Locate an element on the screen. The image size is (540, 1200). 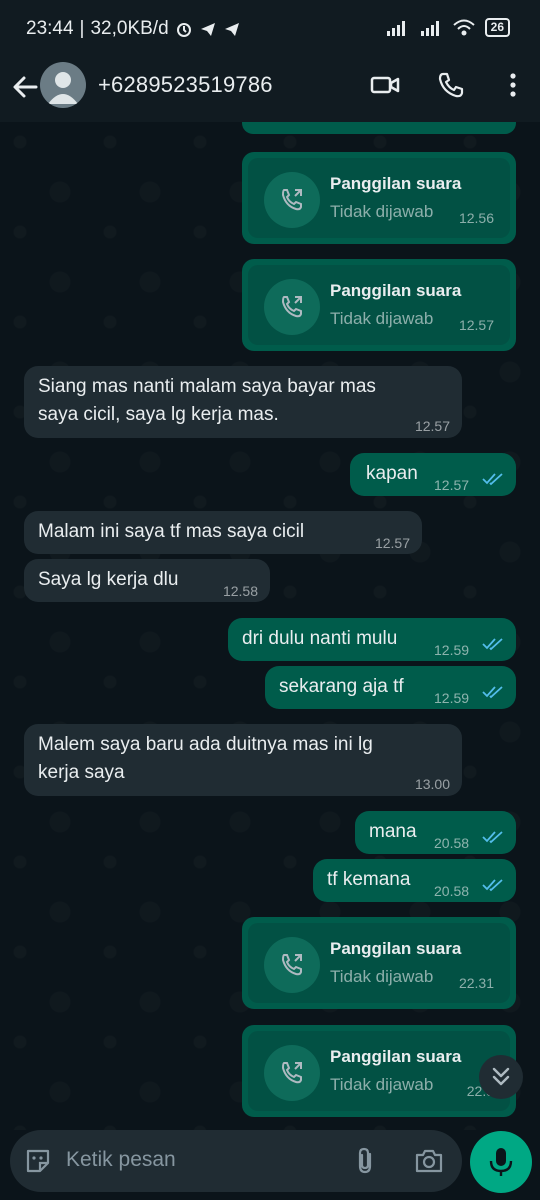
incoming-message: Malam ini saya tf mas saya cicil 12.57 is located at coordinates (223, 532).